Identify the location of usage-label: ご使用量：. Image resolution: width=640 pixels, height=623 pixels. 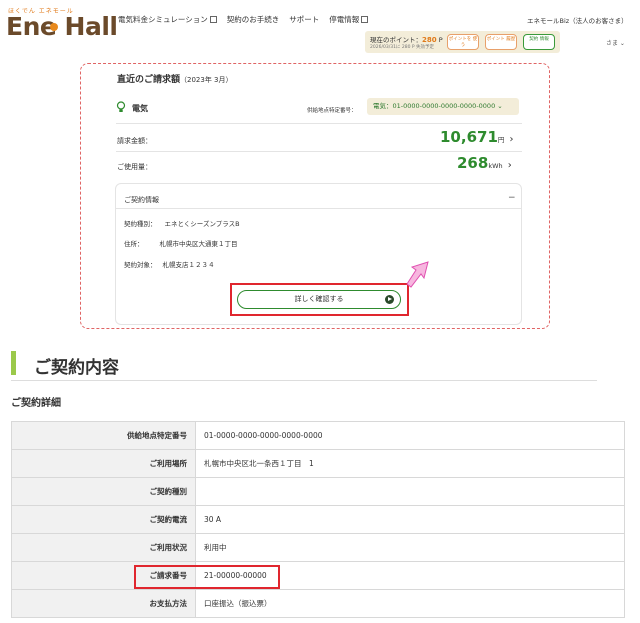
(134, 167).